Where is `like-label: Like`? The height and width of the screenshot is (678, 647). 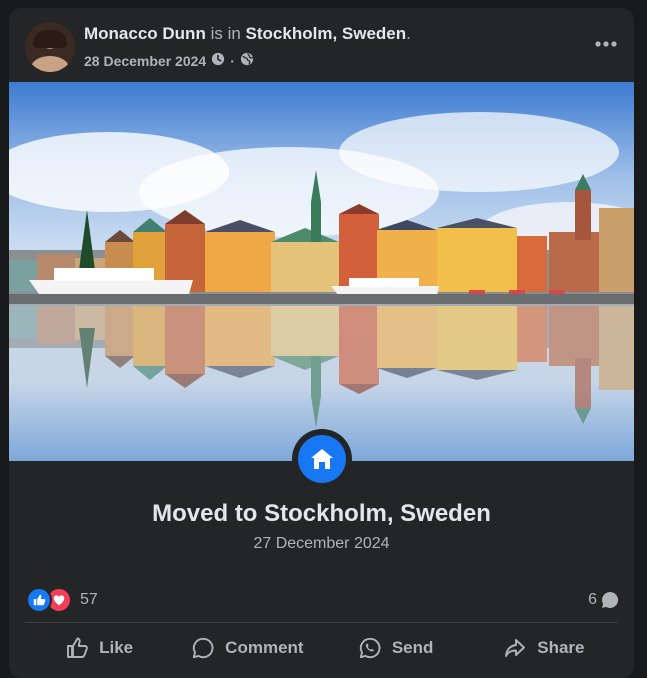
like-label: Like is located at coordinates (116, 647).